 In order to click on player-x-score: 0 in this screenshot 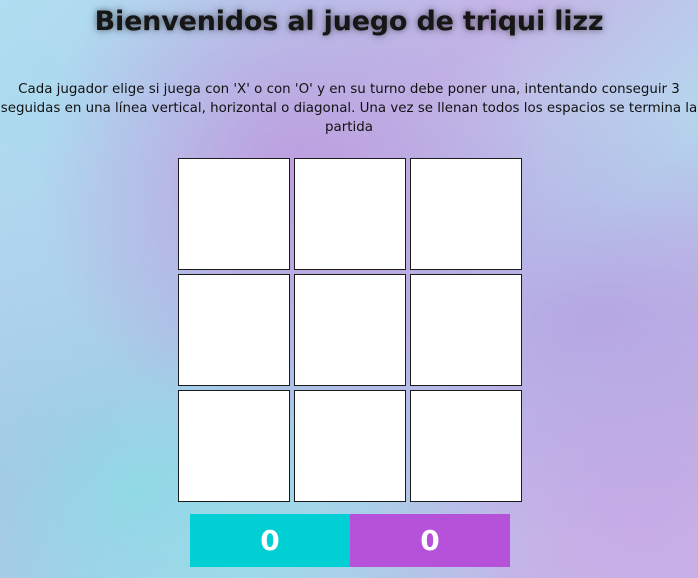, I will do `click(270, 540)`.